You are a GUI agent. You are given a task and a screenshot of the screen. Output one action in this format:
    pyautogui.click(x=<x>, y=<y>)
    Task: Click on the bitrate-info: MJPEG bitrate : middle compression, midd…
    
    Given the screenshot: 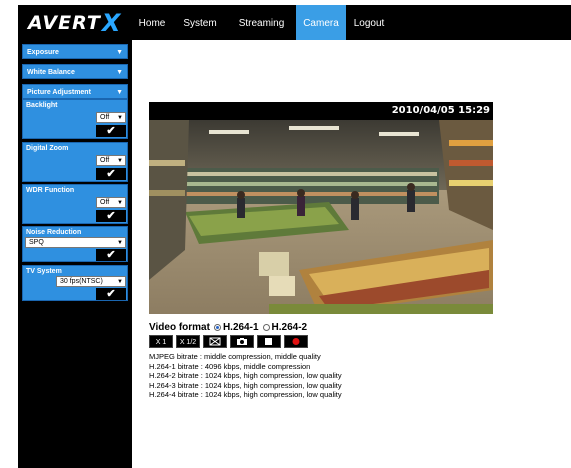 What is the action you would take?
    pyautogui.click(x=245, y=376)
    